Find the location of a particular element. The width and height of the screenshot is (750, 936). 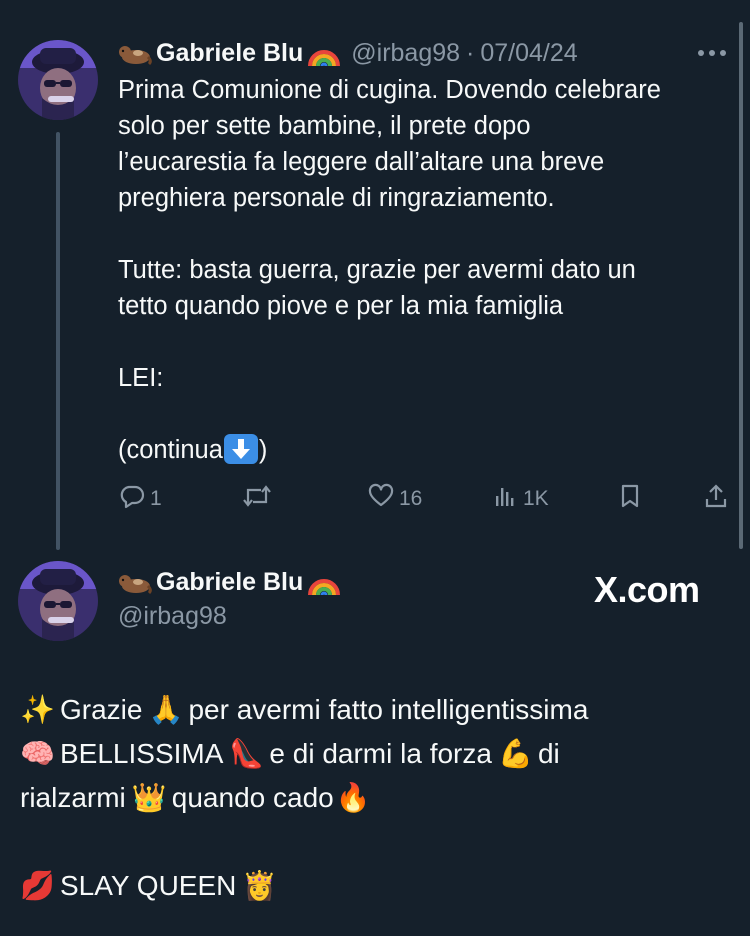

more-icon is located at coordinates (712, 53).